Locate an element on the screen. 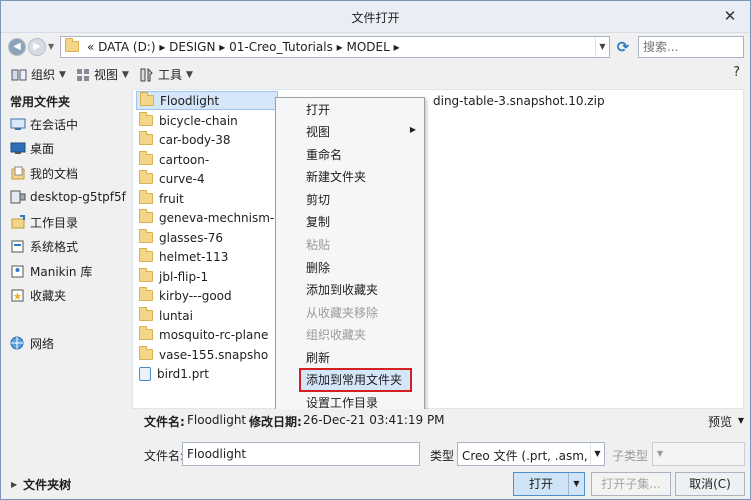 This screenshot has height=500, width=751. menu-item-view: 视图 is located at coordinates (318, 132).